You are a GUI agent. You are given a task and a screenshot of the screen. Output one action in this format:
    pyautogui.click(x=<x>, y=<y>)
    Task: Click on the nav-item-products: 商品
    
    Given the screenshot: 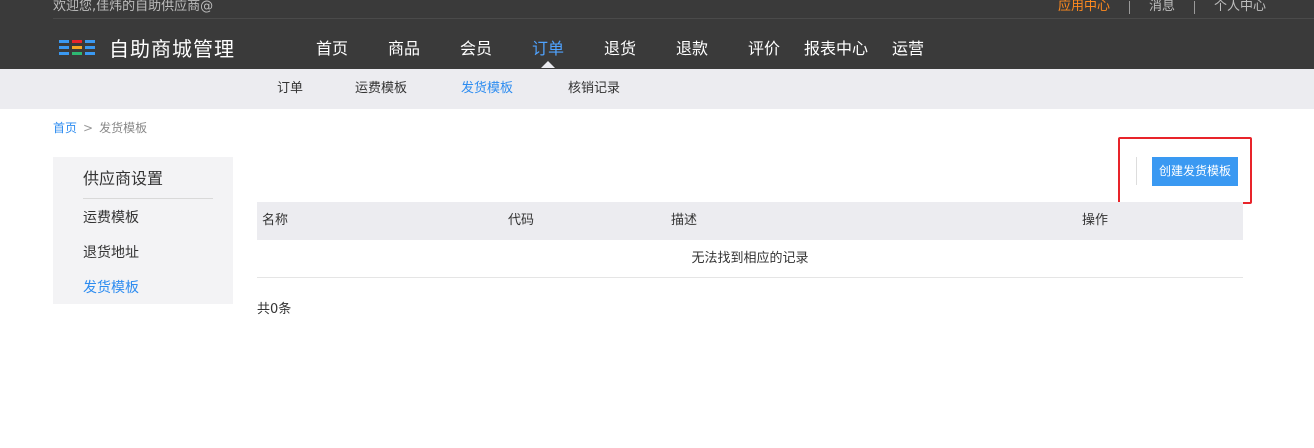 What is the action you would take?
    pyautogui.click(x=404, y=49)
    